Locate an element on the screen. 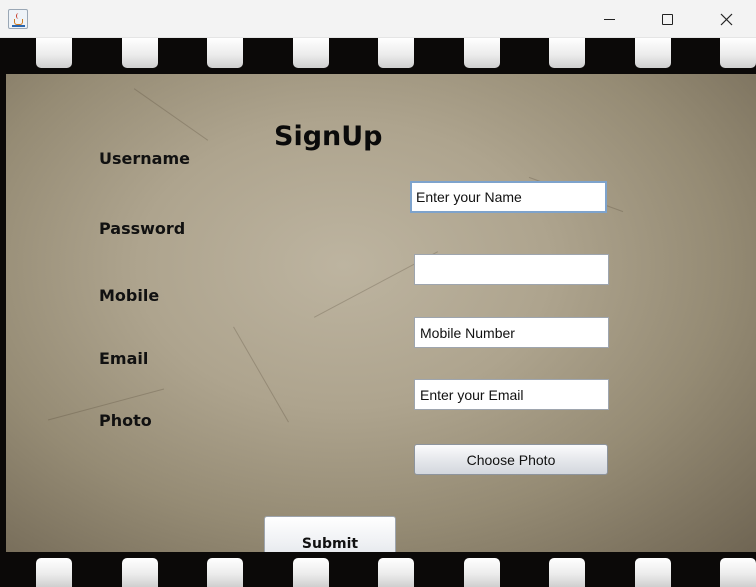 This screenshot has width=756, height=587. photo-label: Photo is located at coordinates (125, 420).